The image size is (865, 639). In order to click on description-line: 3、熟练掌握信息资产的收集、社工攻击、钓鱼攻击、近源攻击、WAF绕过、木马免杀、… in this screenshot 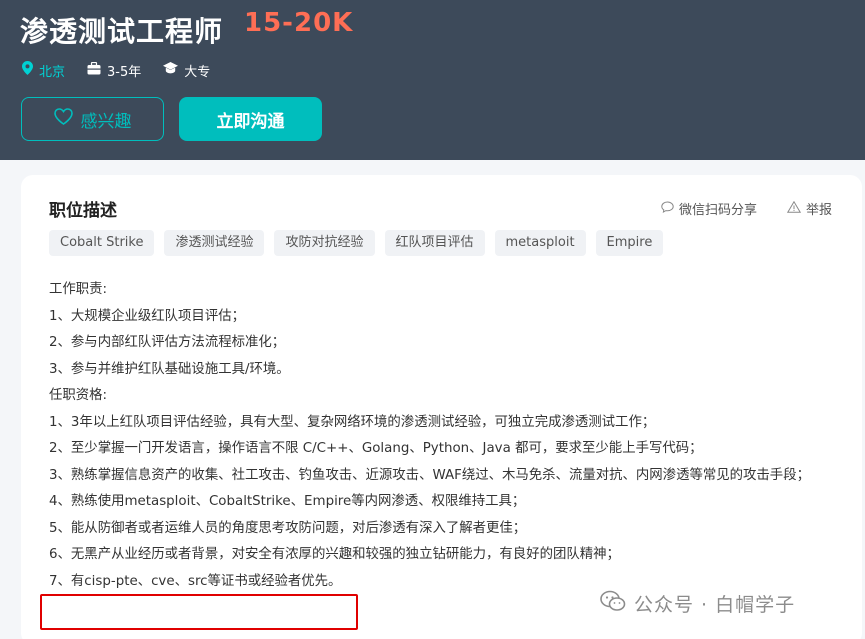, I will do `click(429, 475)`.